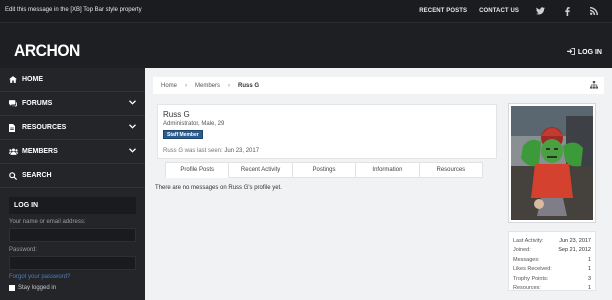  Describe the element at coordinates (589, 52) in the screenshot. I see `header-login-label: LOG IN` at that location.